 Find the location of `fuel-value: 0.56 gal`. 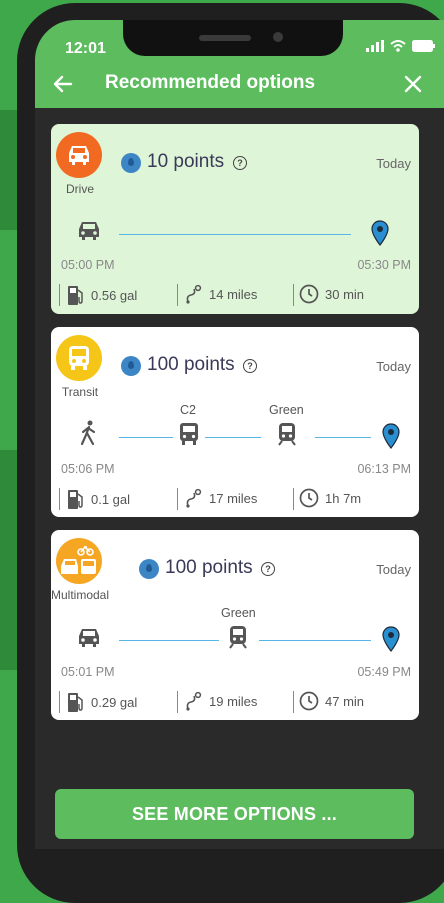

fuel-value: 0.56 gal is located at coordinates (114, 295).